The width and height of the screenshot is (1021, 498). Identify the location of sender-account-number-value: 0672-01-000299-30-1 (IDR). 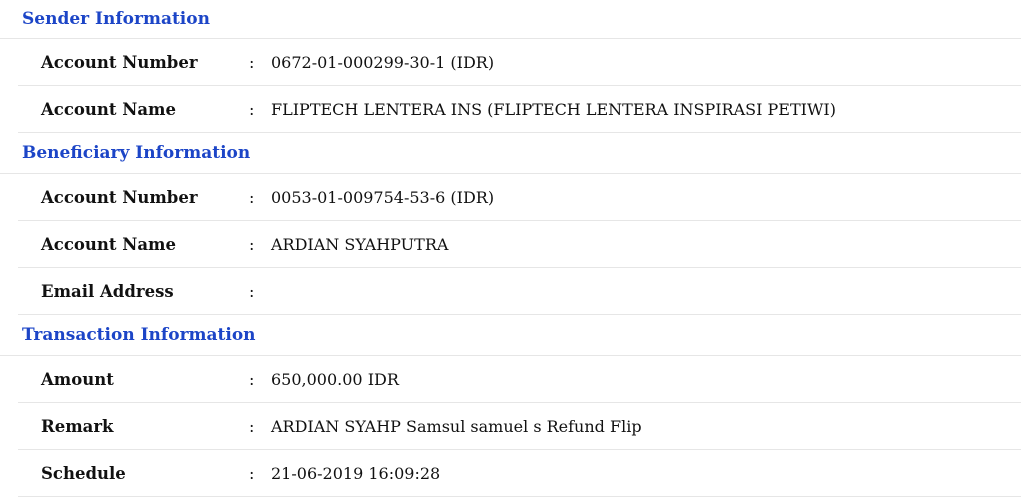
(383, 62).